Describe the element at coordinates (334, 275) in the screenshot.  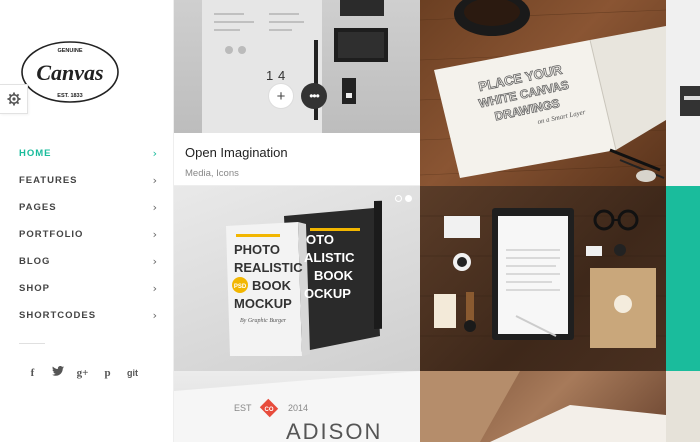
I see `svg-text: BOOK` at that location.